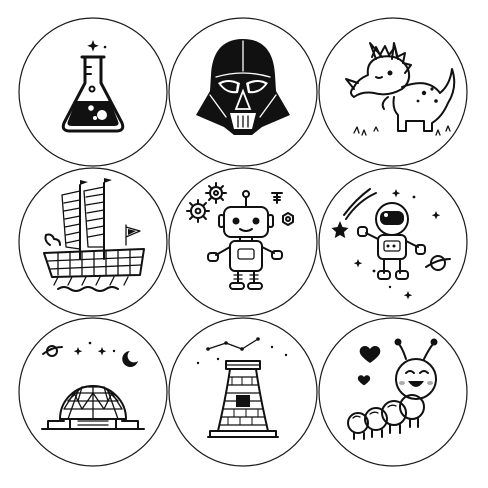 Image resolution: width=488 pixels, height=488 pixels. I want to click on flask-icon, so click(93, 92).